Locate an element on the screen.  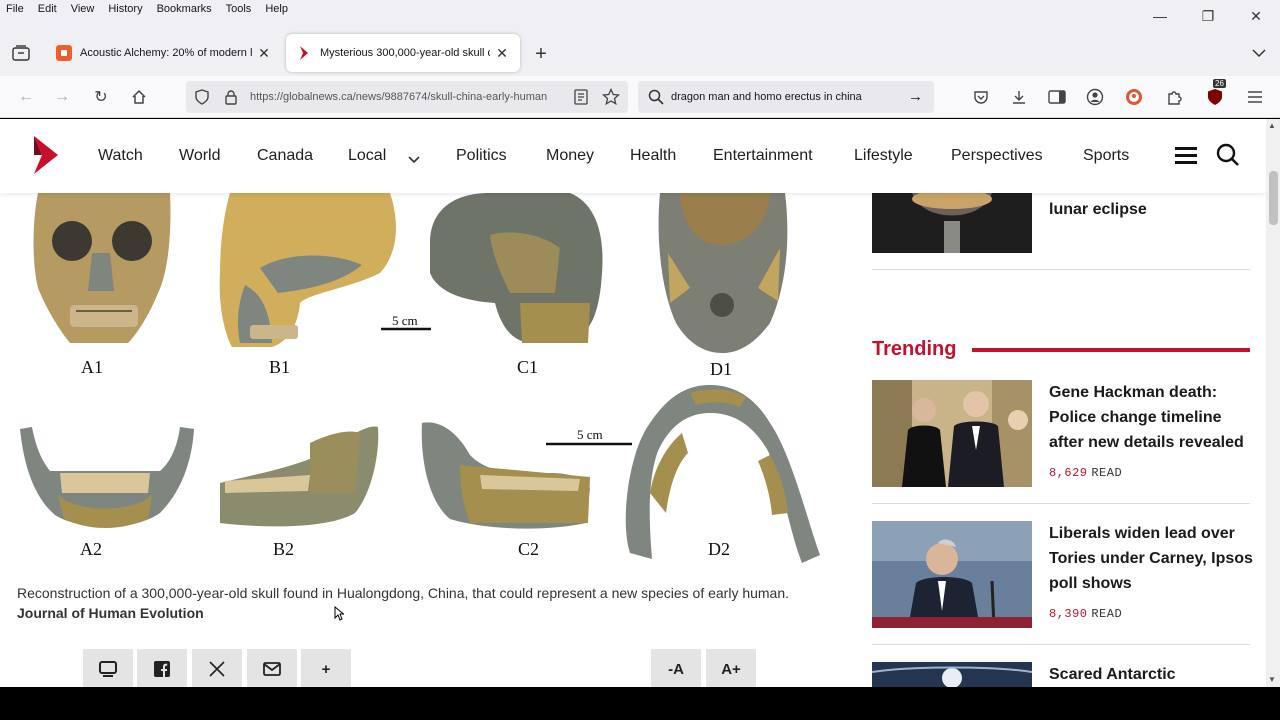
menu-bookmarks: Bookmarks is located at coordinates (184, 9).